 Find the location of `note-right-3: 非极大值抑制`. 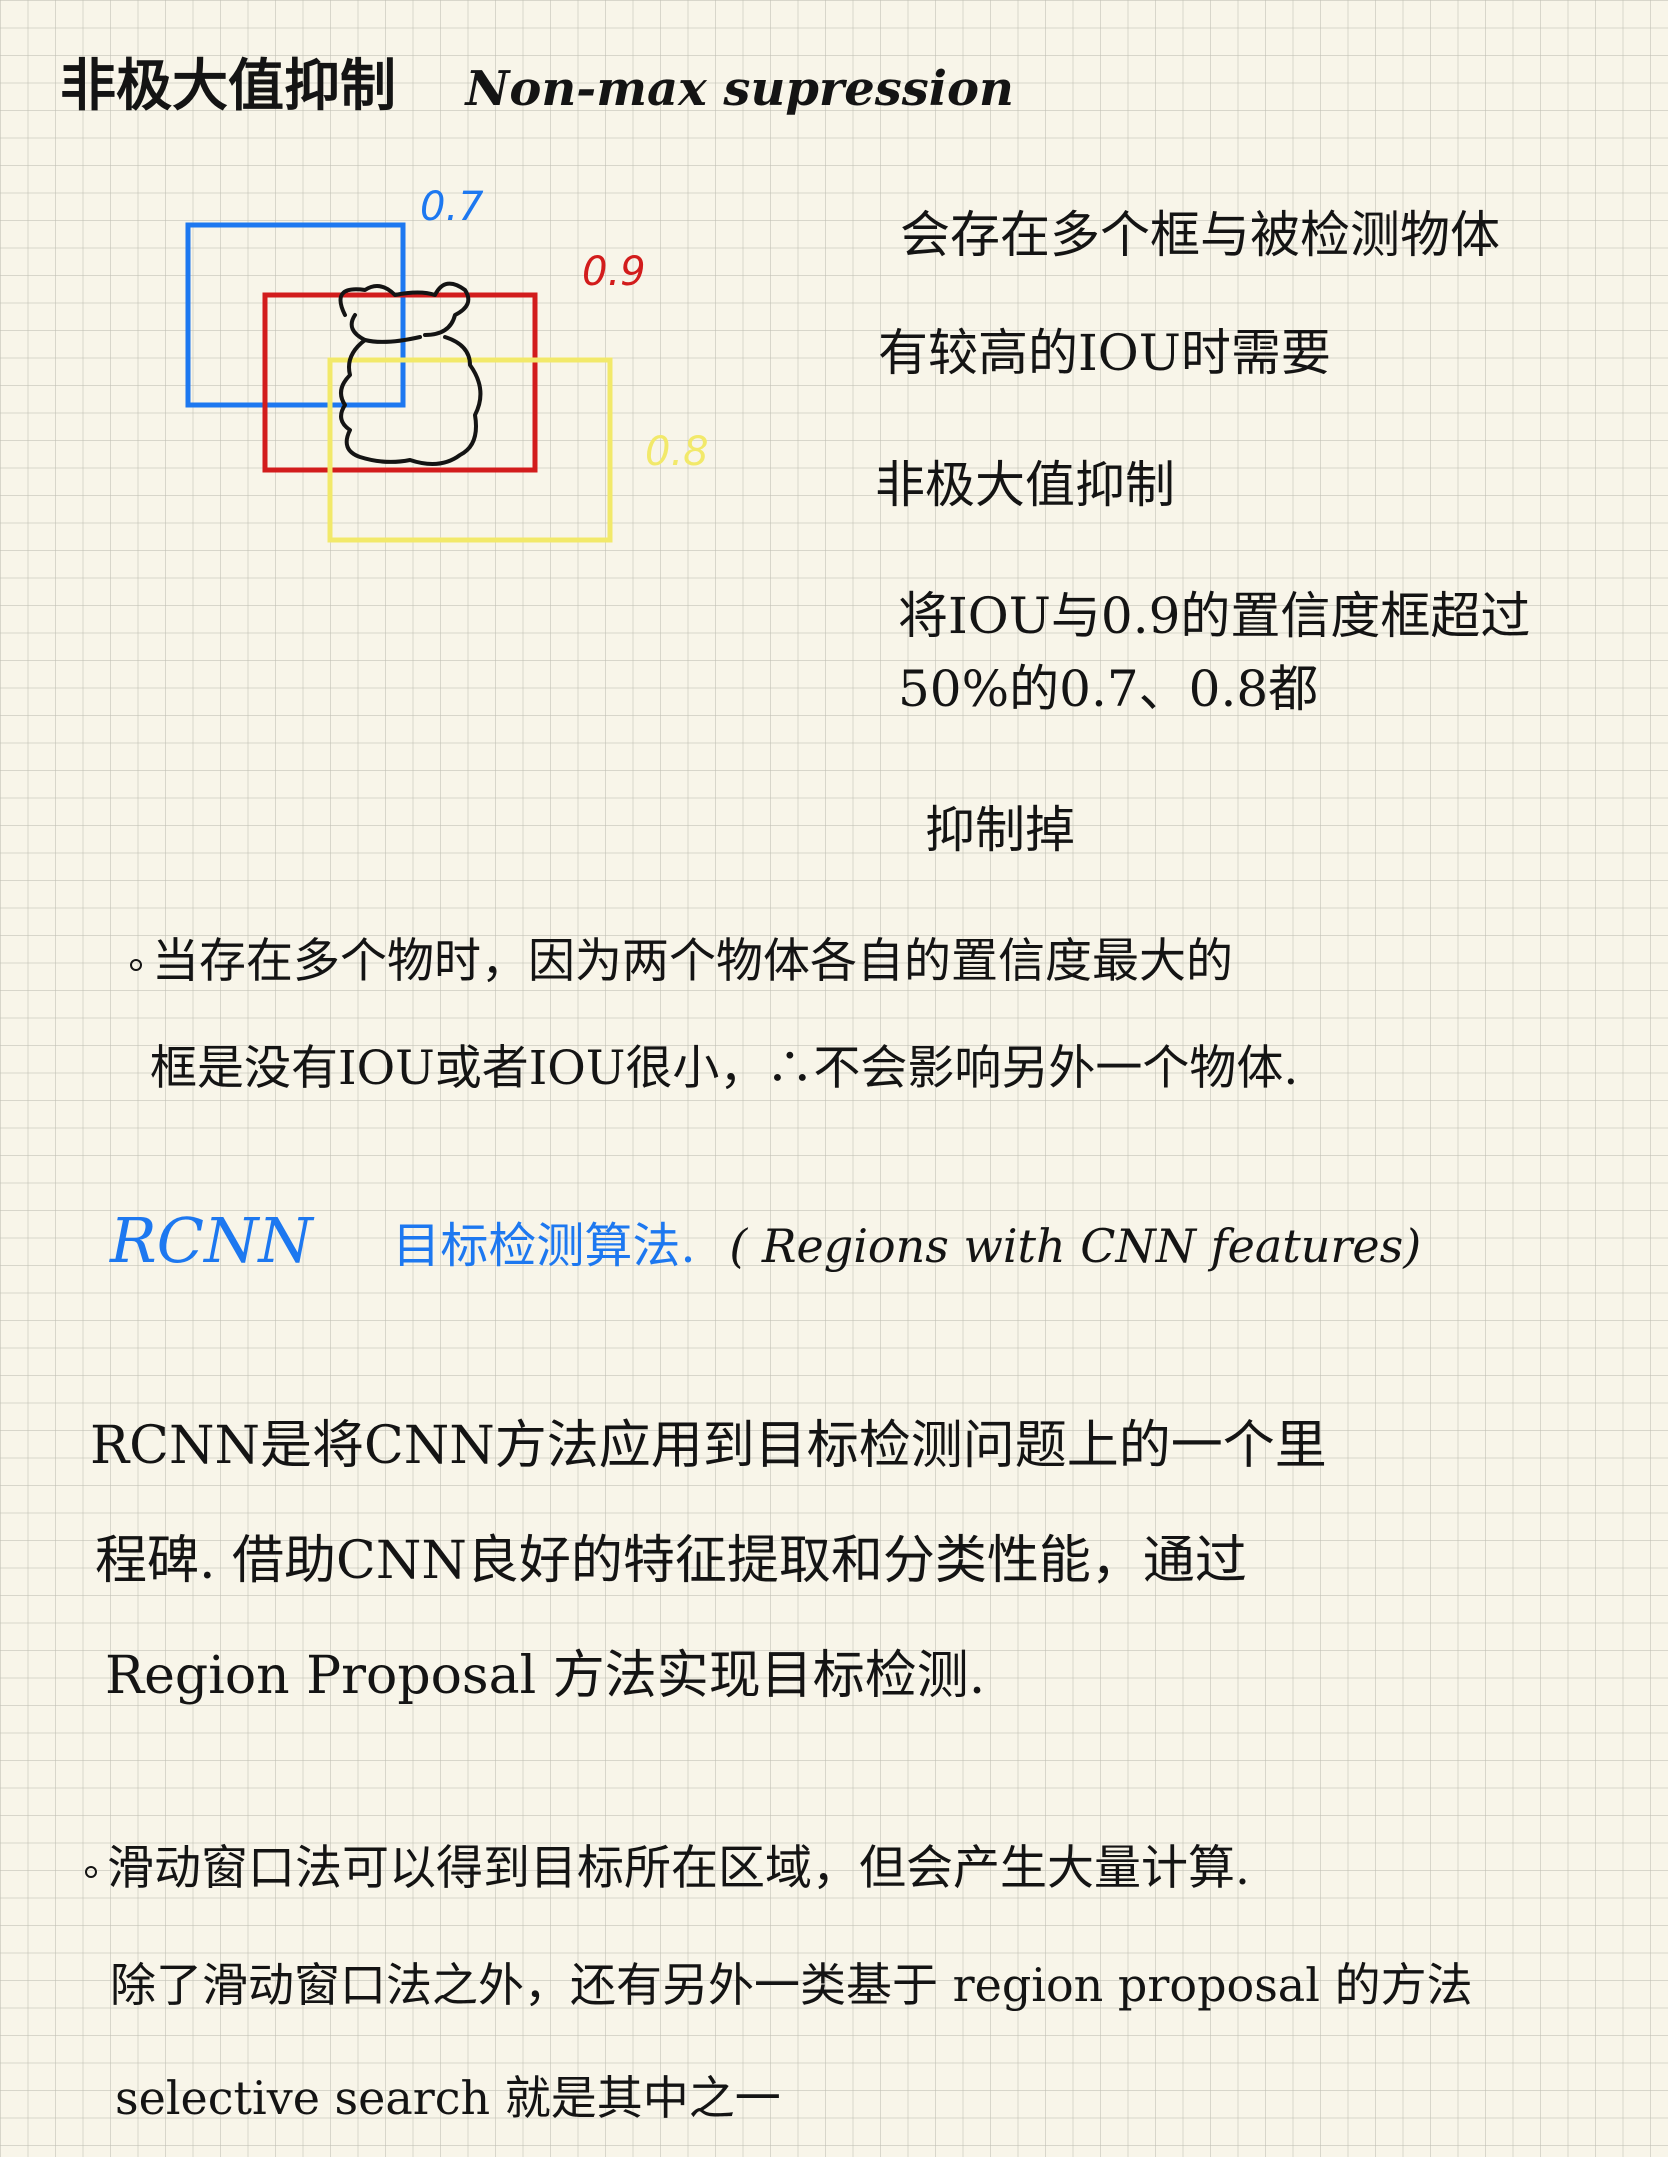

note-right-3: 非极大值抑制 is located at coordinates (1025, 485).